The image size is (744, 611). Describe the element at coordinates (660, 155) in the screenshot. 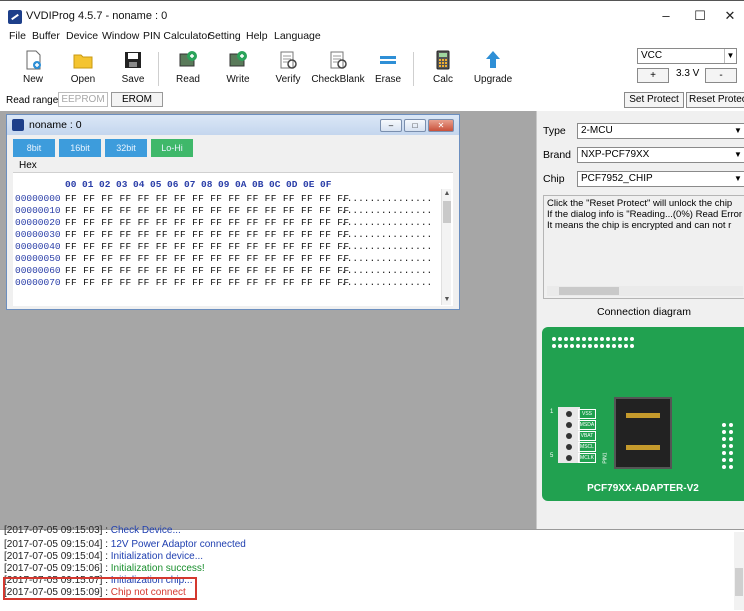

I see `brand-select: NXP-PCF79XX ▼` at that location.